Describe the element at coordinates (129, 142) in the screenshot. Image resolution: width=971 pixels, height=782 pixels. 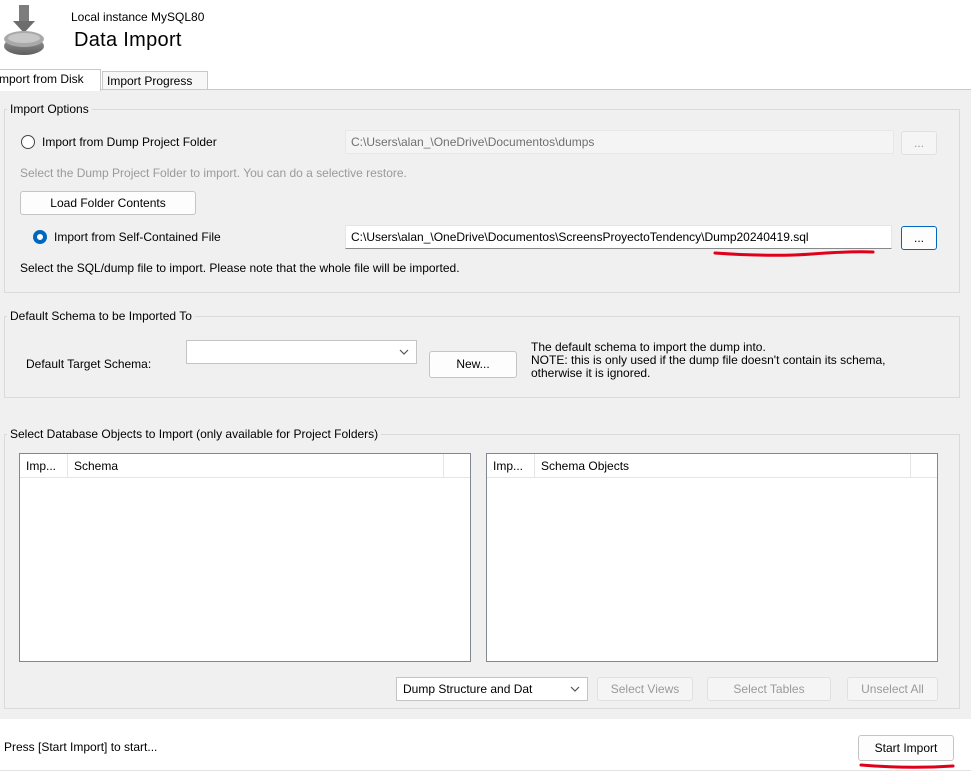
I see `radio-dump-folder-label: Import from Dump Project Folder` at that location.